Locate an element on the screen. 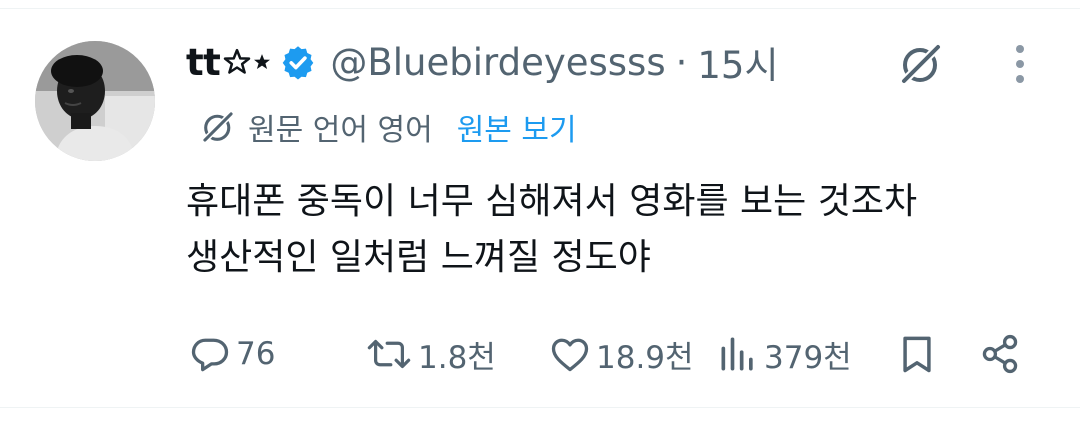  more-options-button is located at coordinates (1020, 64).